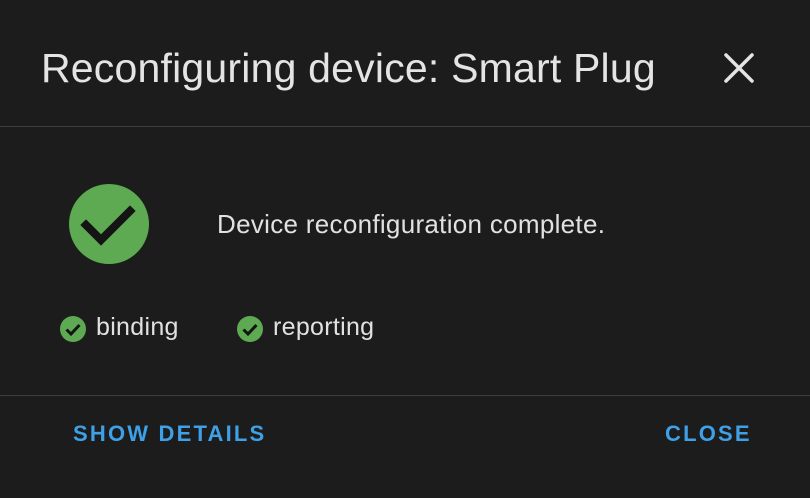 This screenshot has height=498, width=810. Describe the element at coordinates (411, 224) in the screenshot. I see `status-message: Device reconfiguration complete.` at that location.